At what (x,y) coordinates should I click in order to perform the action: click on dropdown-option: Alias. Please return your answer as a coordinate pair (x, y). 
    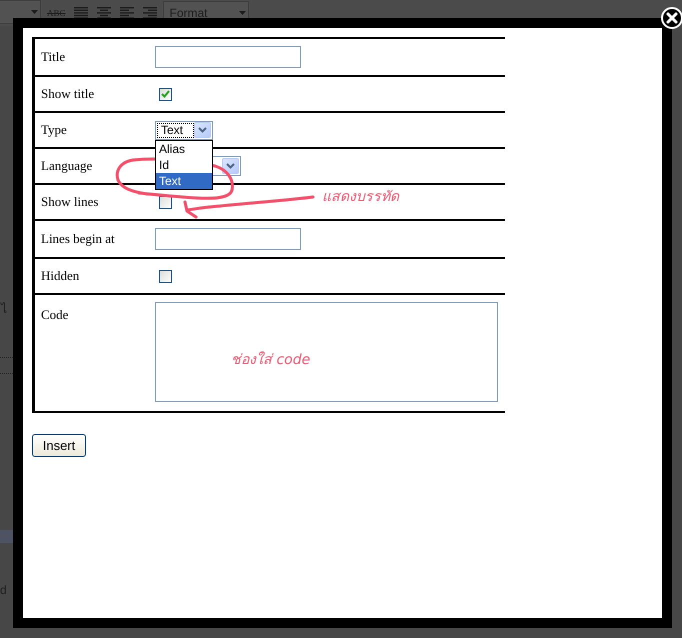
    Looking at the image, I should click on (184, 148).